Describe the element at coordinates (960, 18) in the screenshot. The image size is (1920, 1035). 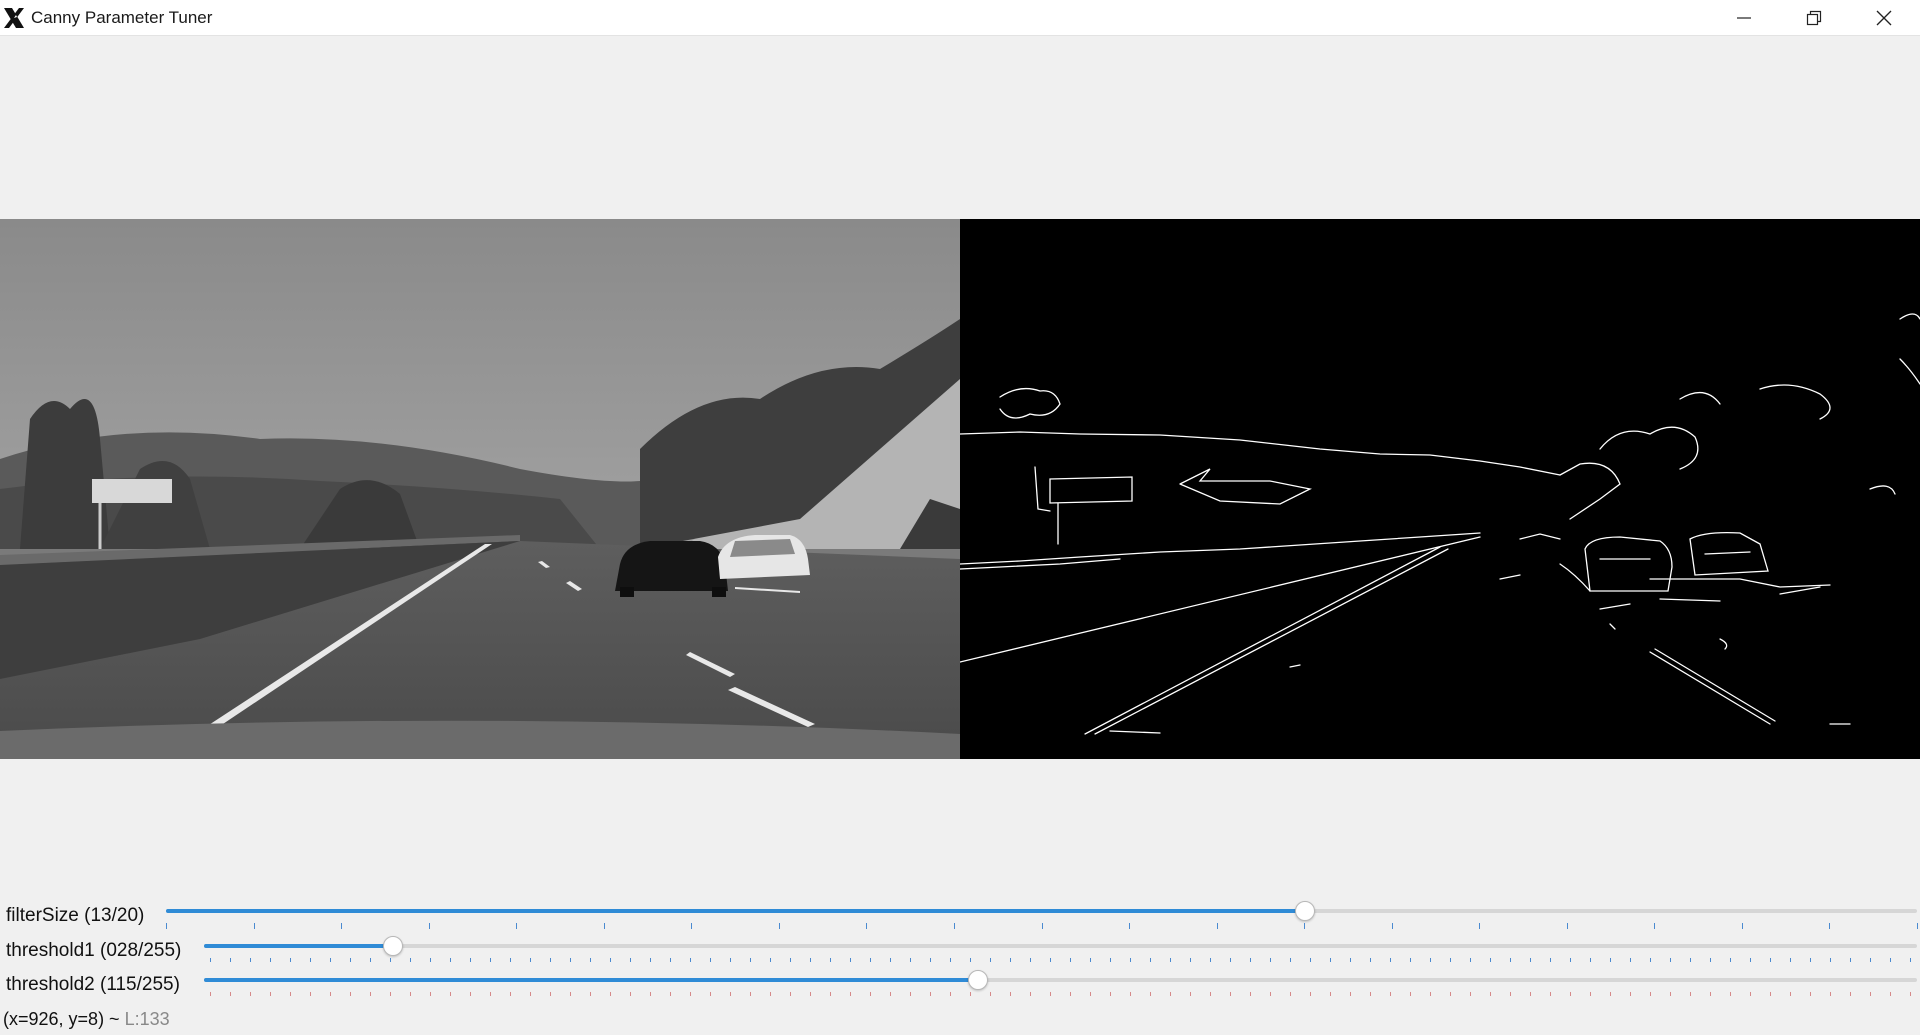
I see `title-bar: Canny Parameter Tuner` at that location.